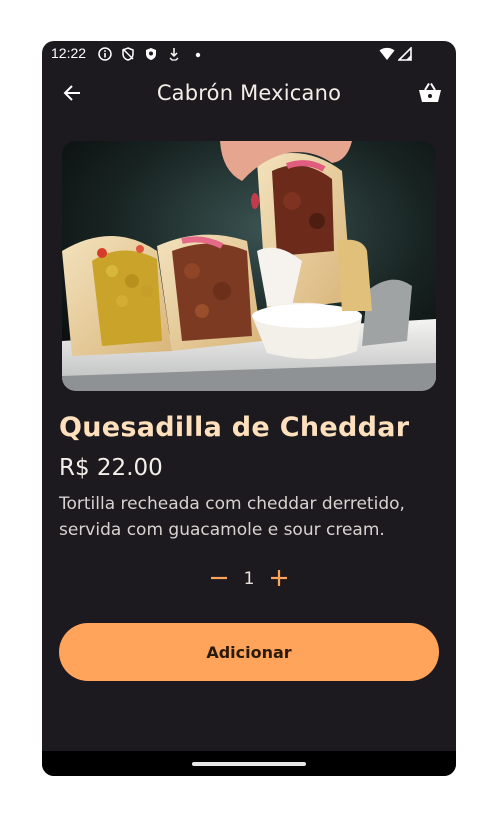 This screenshot has width=498, height=816. I want to click on plus-icon, so click(279, 580).